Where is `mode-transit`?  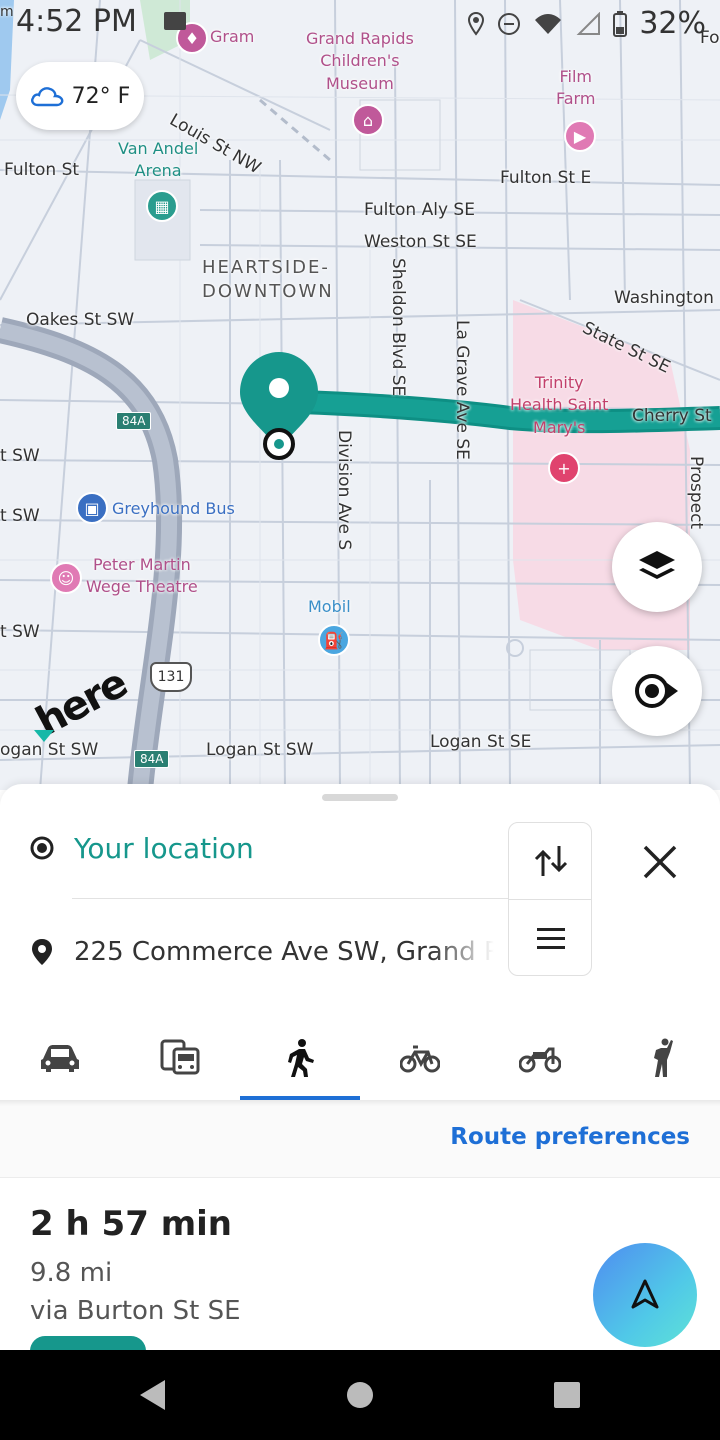
mode-transit is located at coordinates (180, 1058).